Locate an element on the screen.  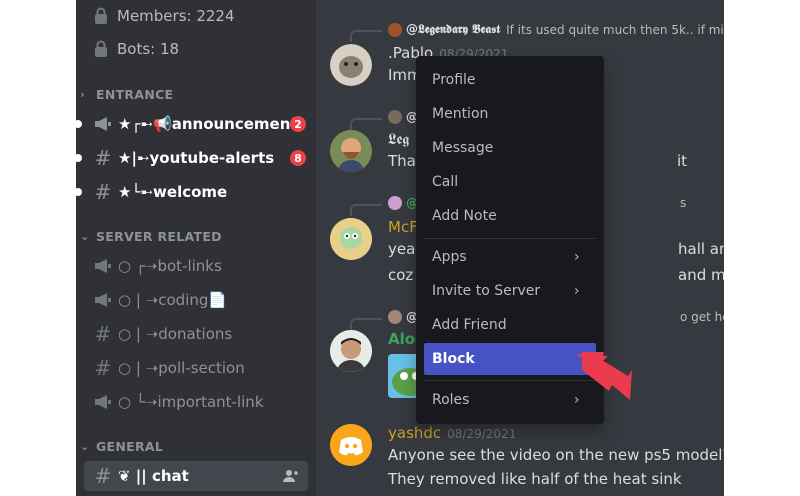
annotation-arrow-icon is located at coordinates (604, 376).